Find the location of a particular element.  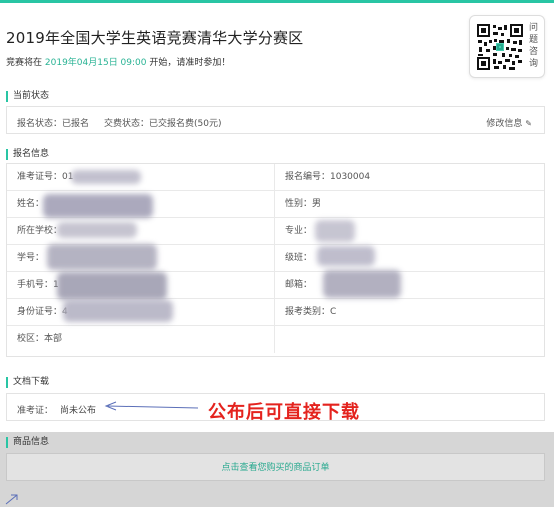

table-cell is located at coordinates (409, 339).